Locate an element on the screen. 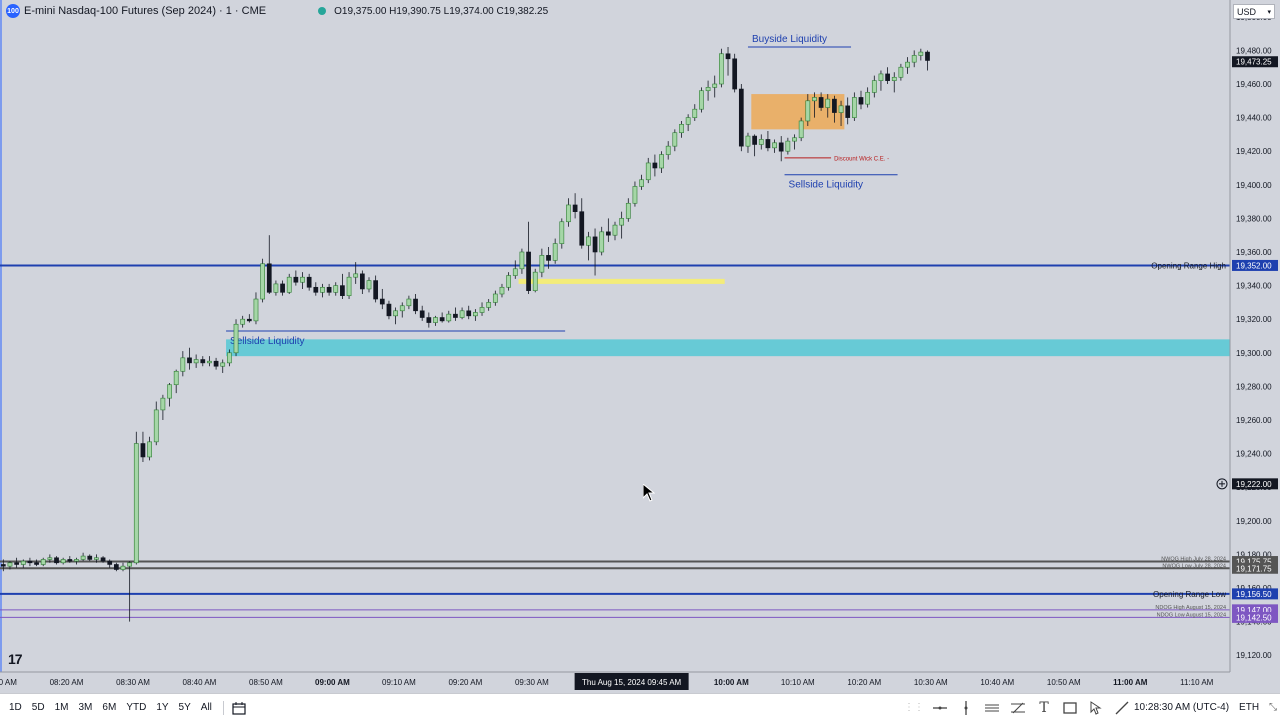  range-ytd: YTD is located at coordinates (136, 707).